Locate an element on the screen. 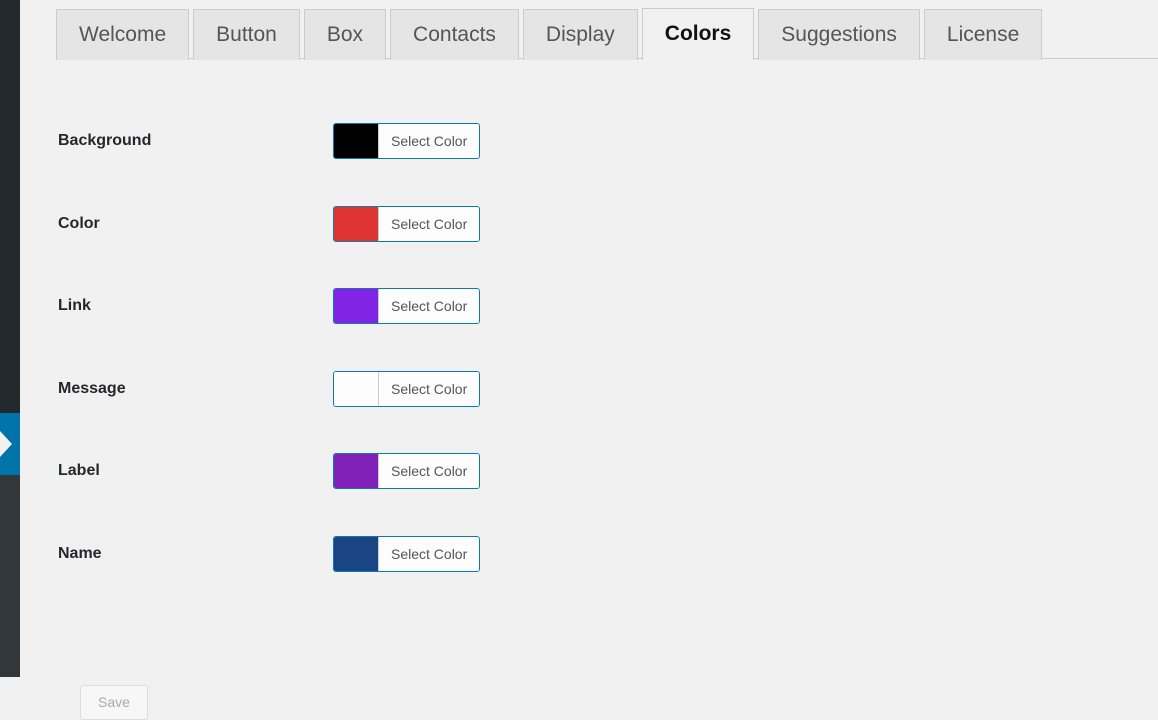  tab-welcome: Welcome is located at coordinates (123, 34).